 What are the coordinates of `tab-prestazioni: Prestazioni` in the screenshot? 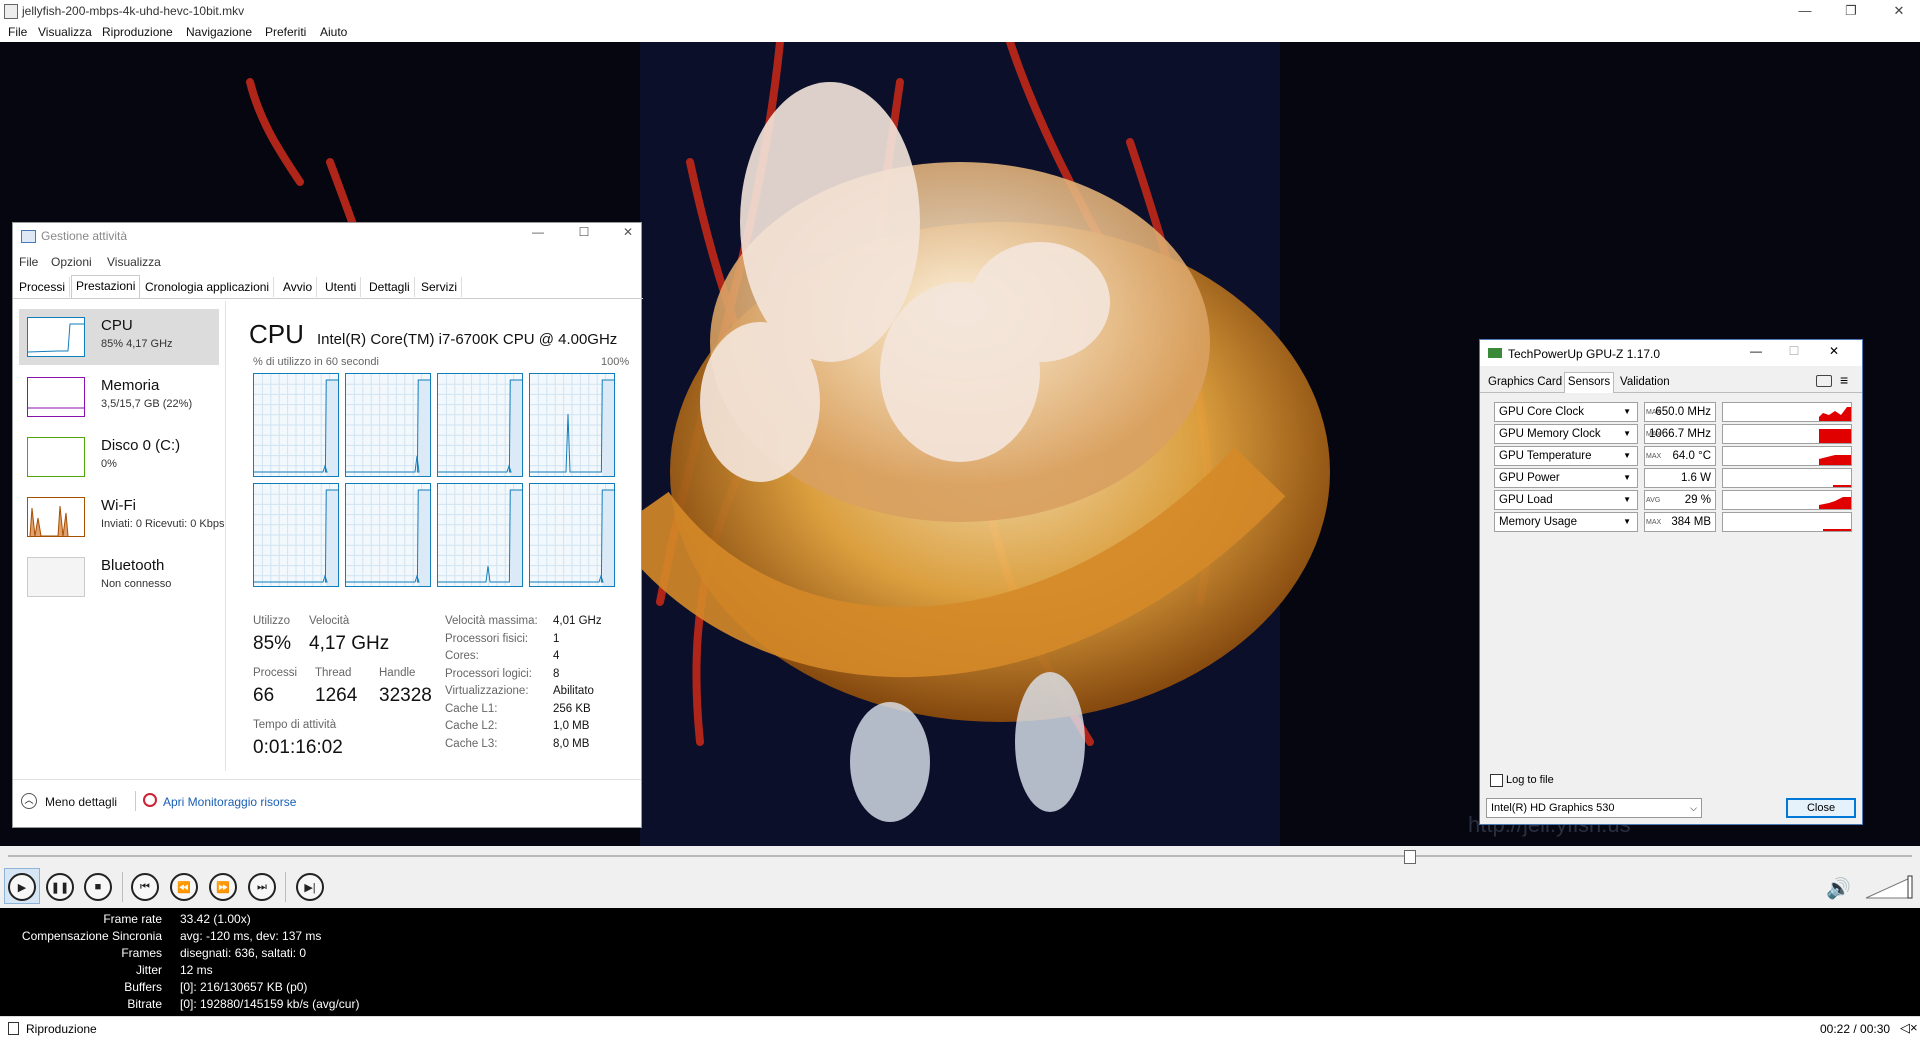 It's located at (106, 286).